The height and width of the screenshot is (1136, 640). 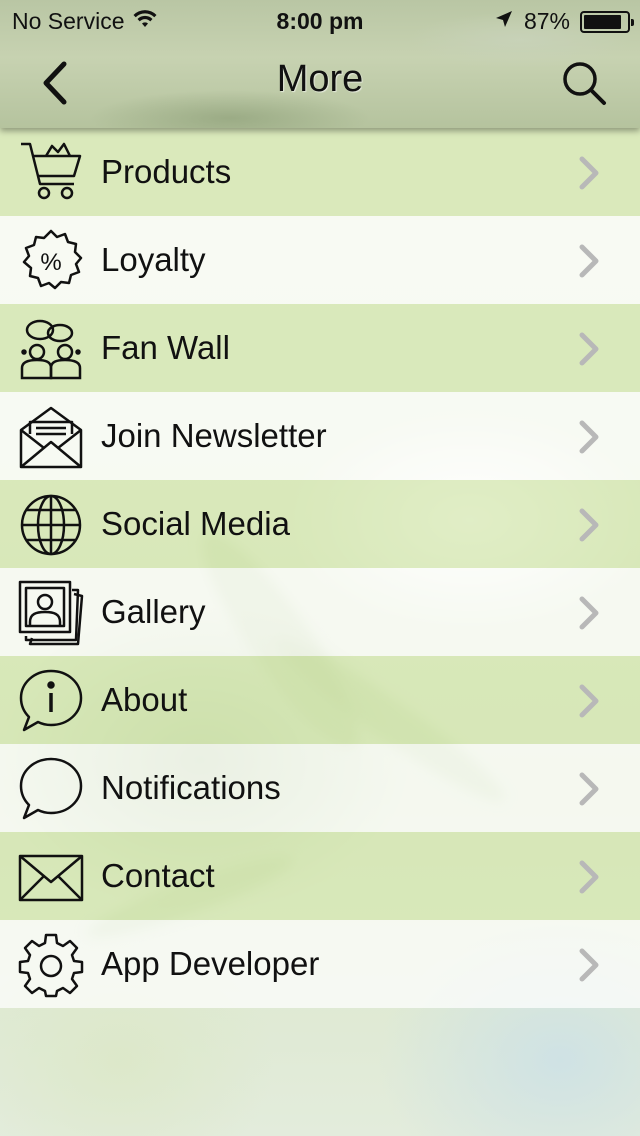 What do you see at coordinates (632, 22) in the screenshot?
I see `battery-tip` at bounding box center [632, 22].